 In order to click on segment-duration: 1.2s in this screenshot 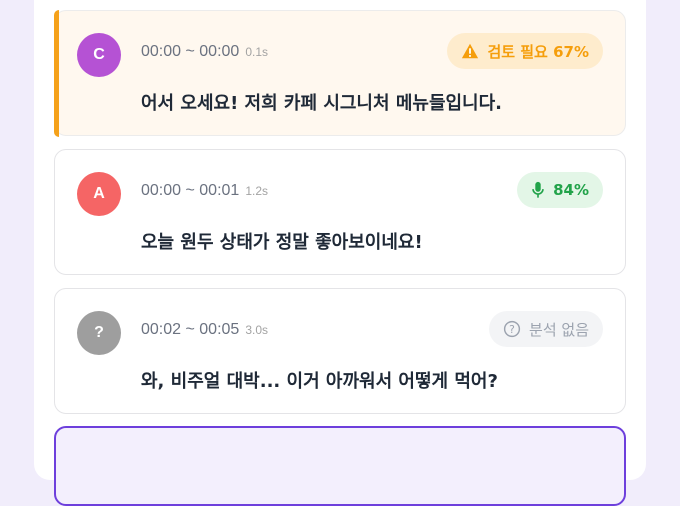, I will do `click(256, 191)`.